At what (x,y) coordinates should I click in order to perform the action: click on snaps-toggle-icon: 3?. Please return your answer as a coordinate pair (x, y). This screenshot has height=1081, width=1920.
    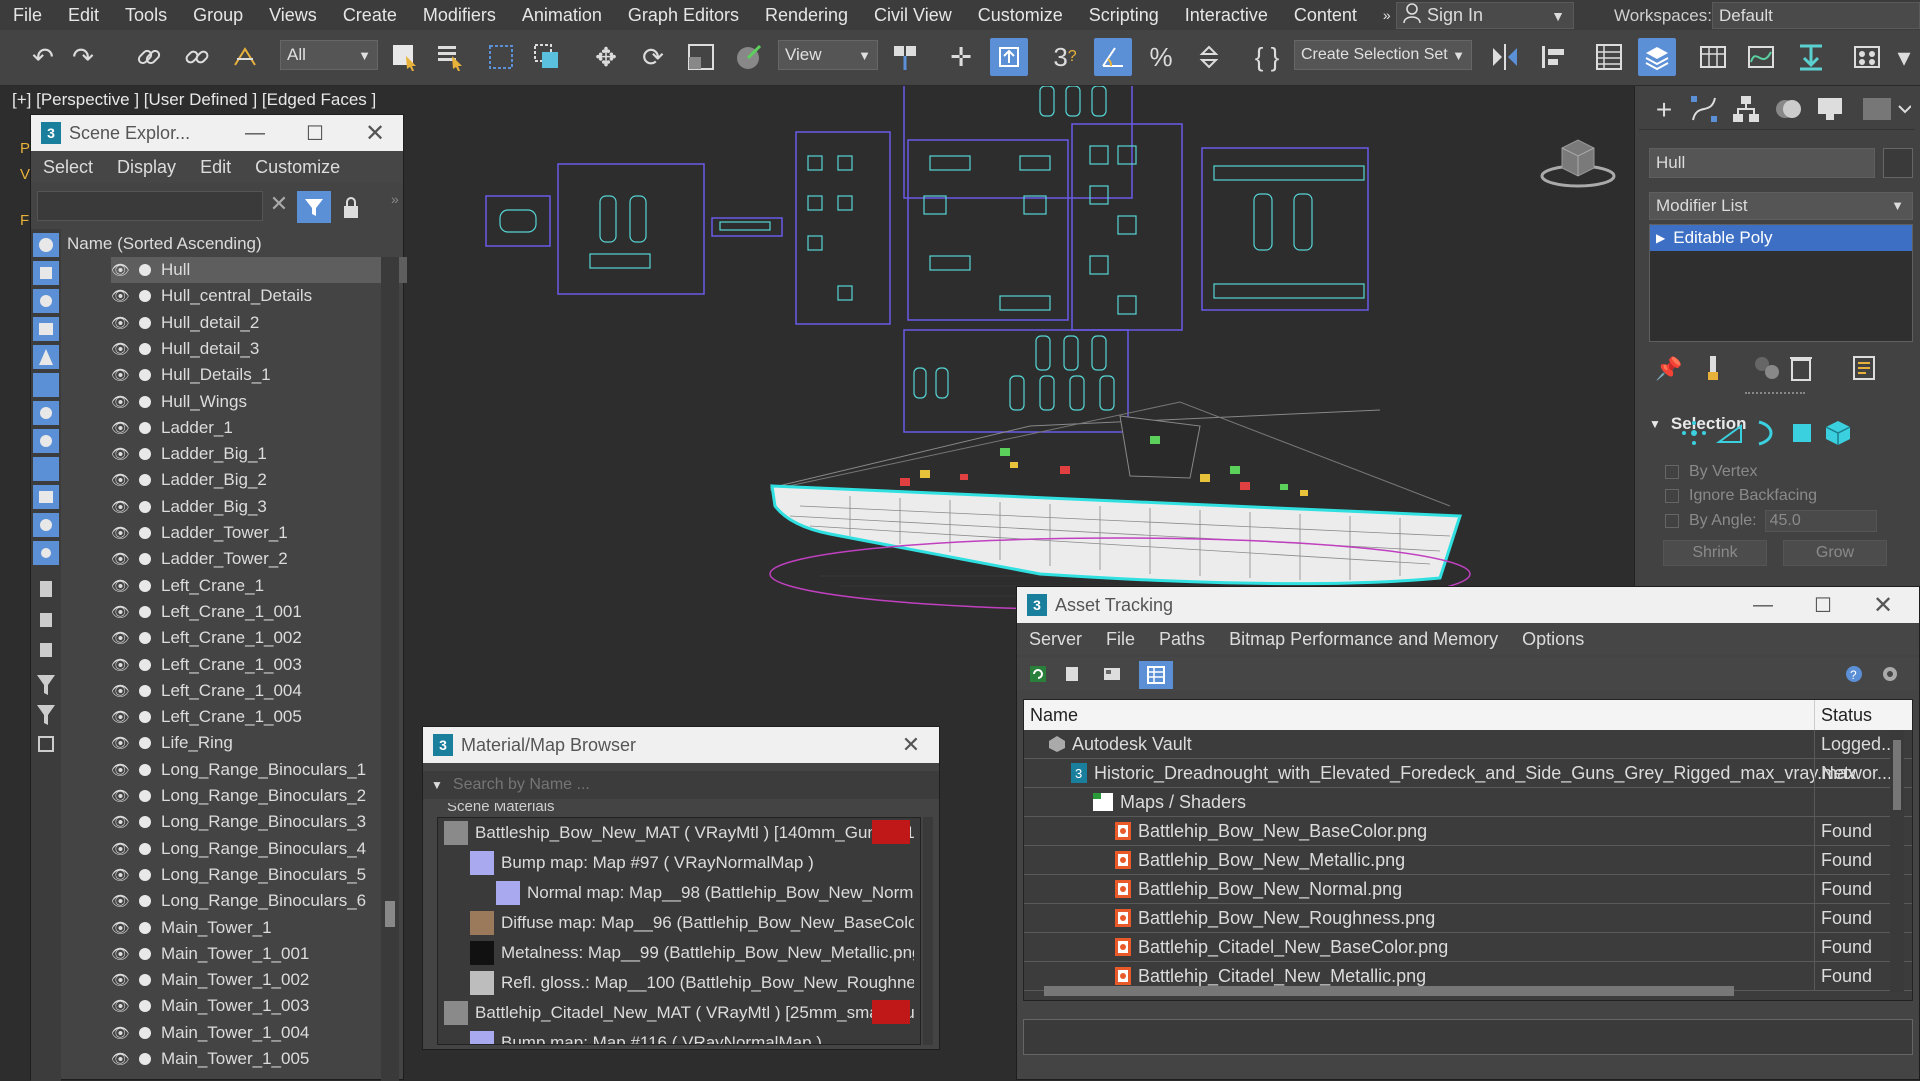
    Looking at the image, I should click on (1065, 57).